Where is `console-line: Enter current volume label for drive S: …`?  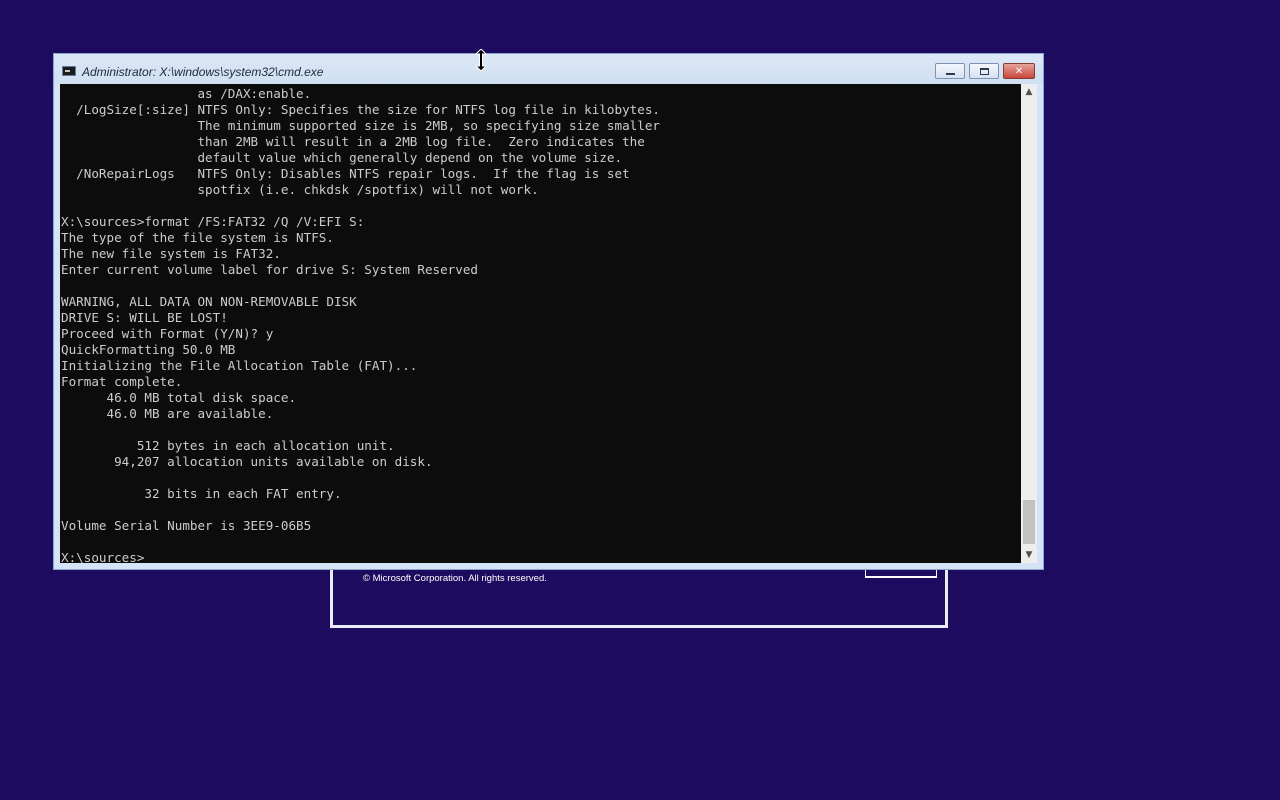 console-line: Enter current volume label for drive S: … is located at coordinates (270, 269).